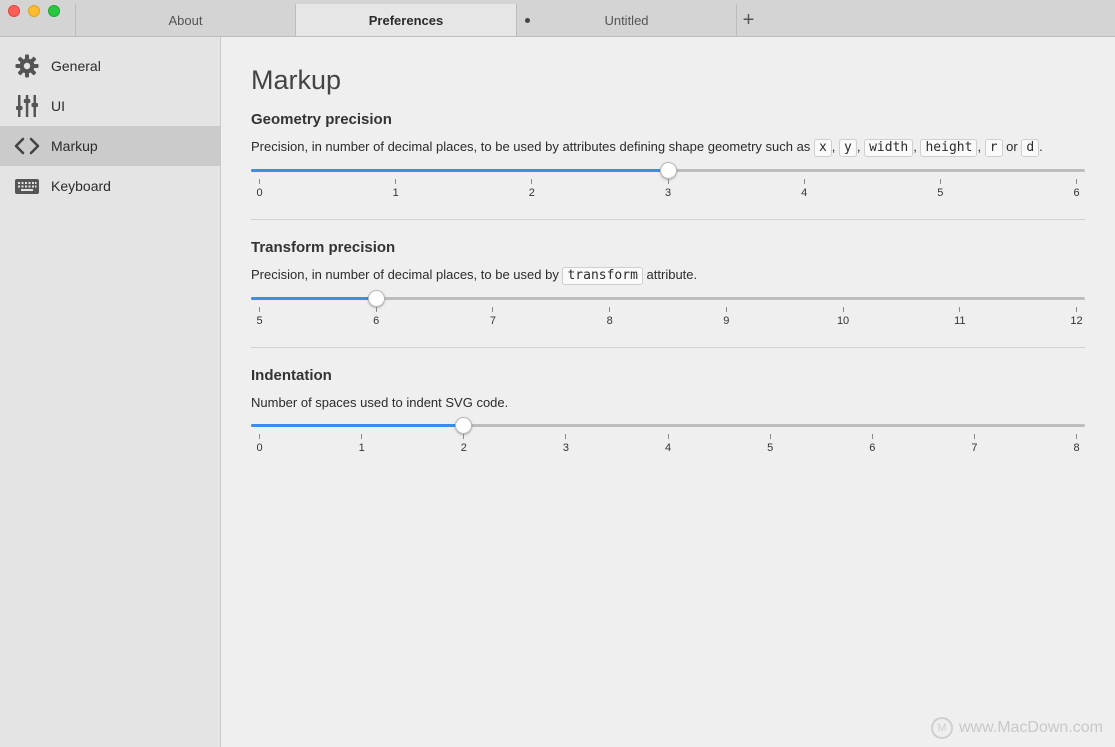 The width and height of the screenshot is (1115, 747). What do you see at coordinates (27, 66) in the screenshot?
I see `gear-icon` at bounding box center [27, 66].